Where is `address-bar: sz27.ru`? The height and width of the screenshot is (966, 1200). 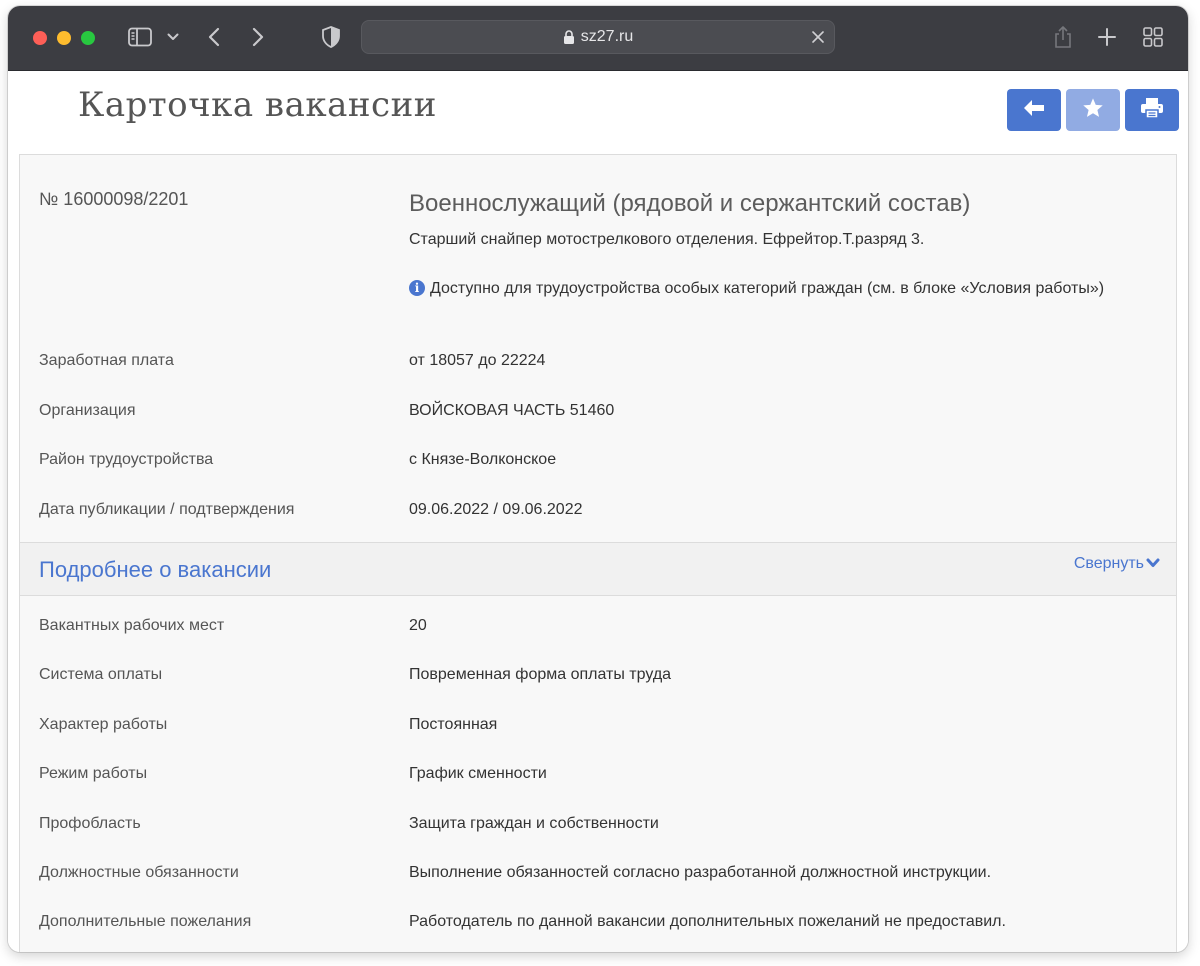
address-bar: sz27.ru is located at coordinates (598, 37).